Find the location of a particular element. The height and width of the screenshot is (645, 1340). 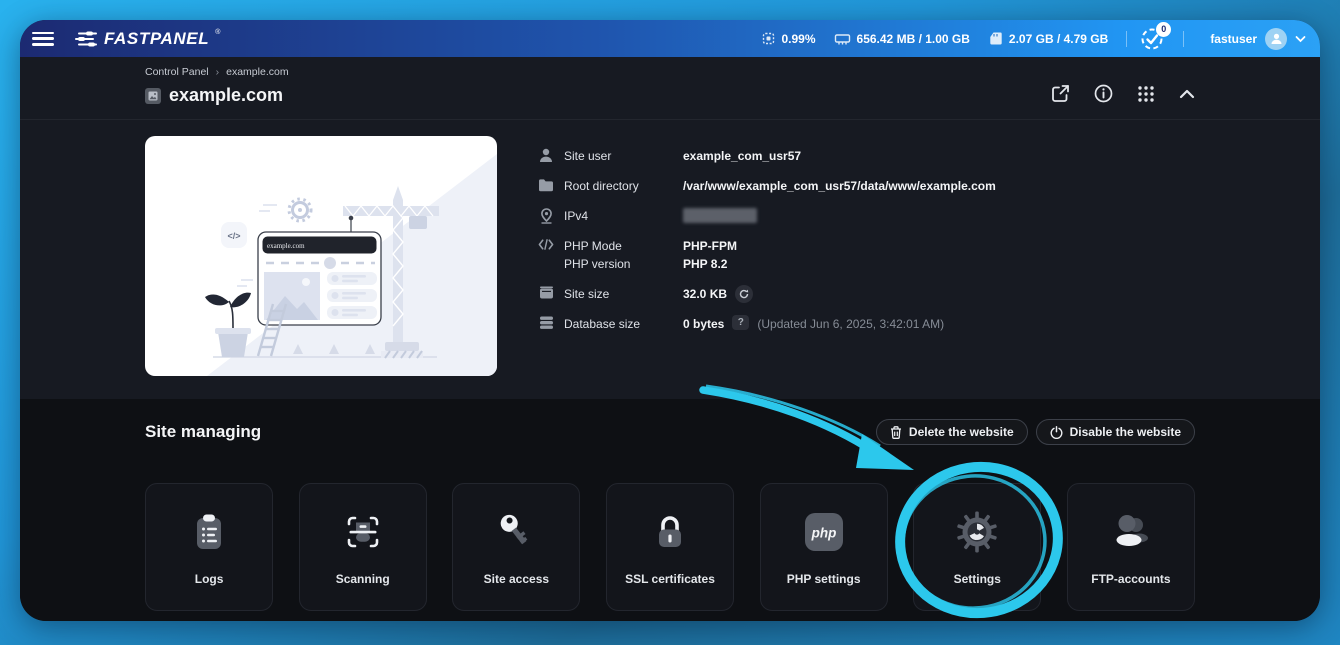

ram-usage-stat: 656.42 MB / 1.00 GB is located at coordinates (902, 39).